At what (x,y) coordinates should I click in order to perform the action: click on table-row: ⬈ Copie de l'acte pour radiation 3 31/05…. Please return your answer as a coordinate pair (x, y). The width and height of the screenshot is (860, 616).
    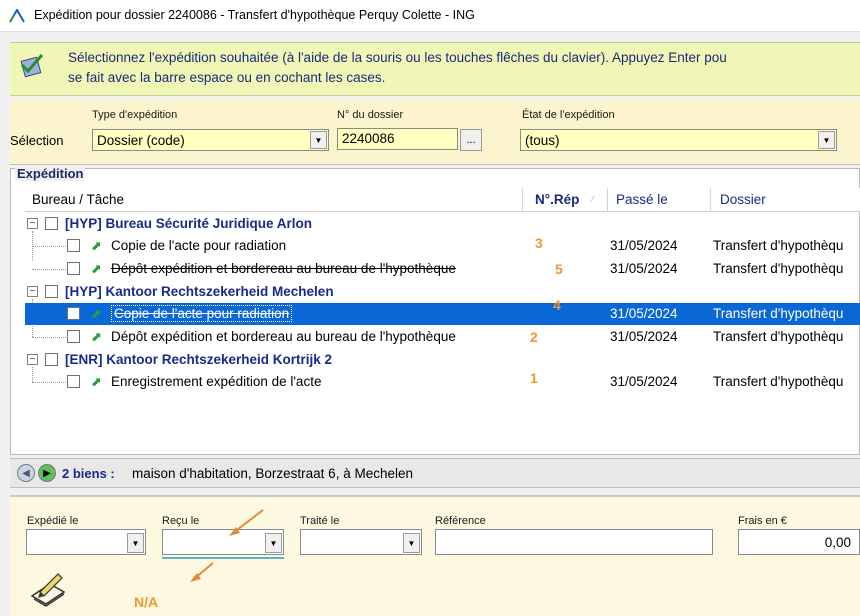
    Looking at the image, I should click on (442, 246).